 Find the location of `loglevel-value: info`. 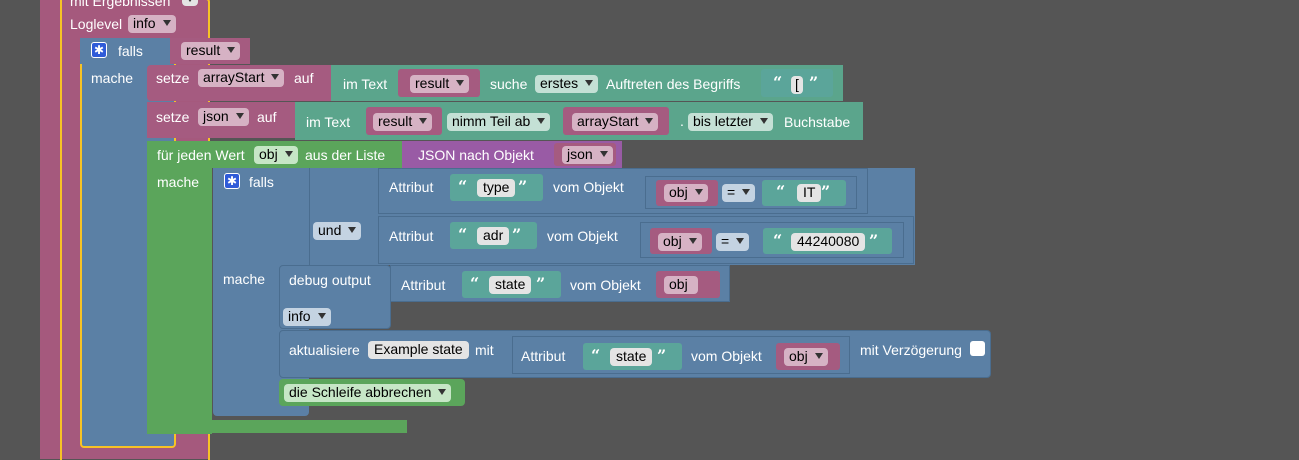

loglevel-value: info is located at coordinates (144, 23).